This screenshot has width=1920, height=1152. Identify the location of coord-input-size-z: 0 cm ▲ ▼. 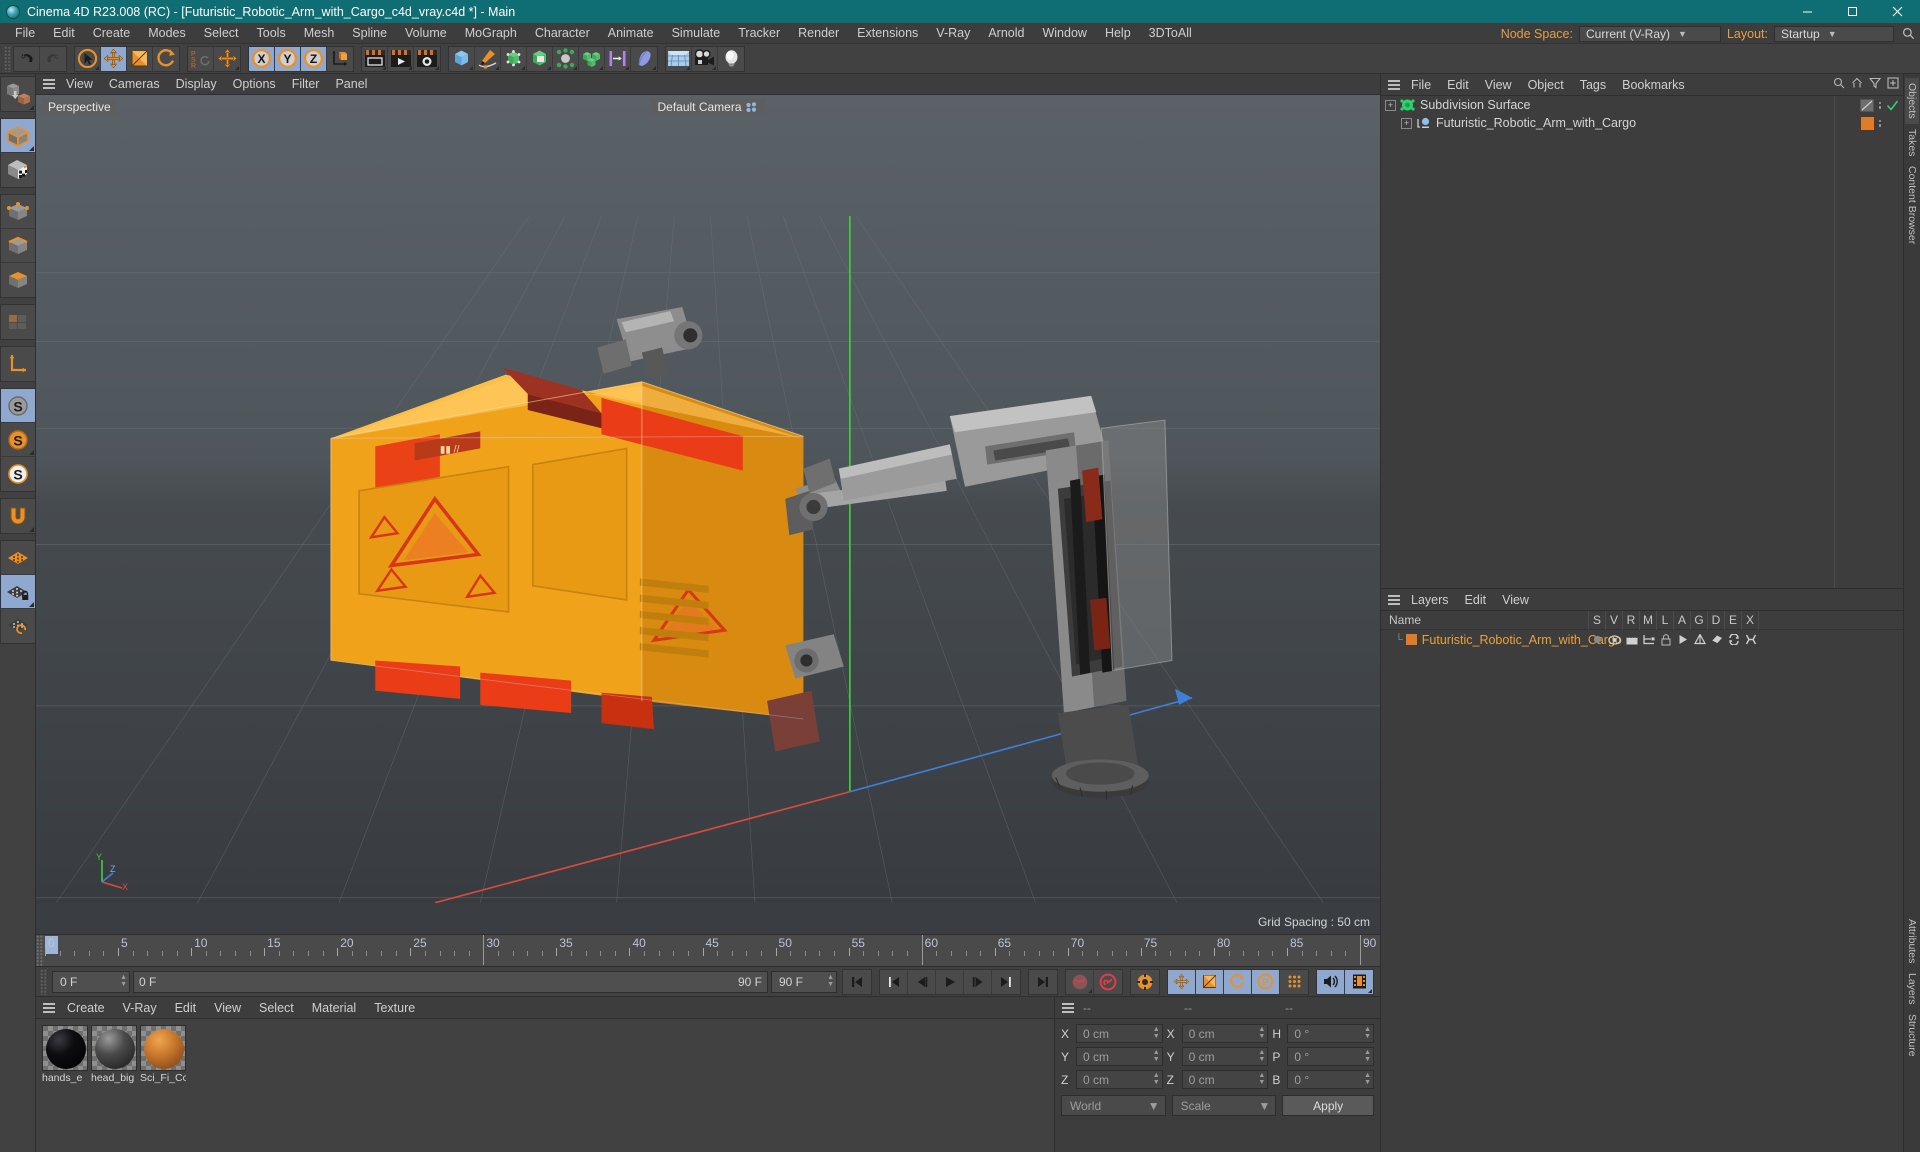
(1225, 1079).